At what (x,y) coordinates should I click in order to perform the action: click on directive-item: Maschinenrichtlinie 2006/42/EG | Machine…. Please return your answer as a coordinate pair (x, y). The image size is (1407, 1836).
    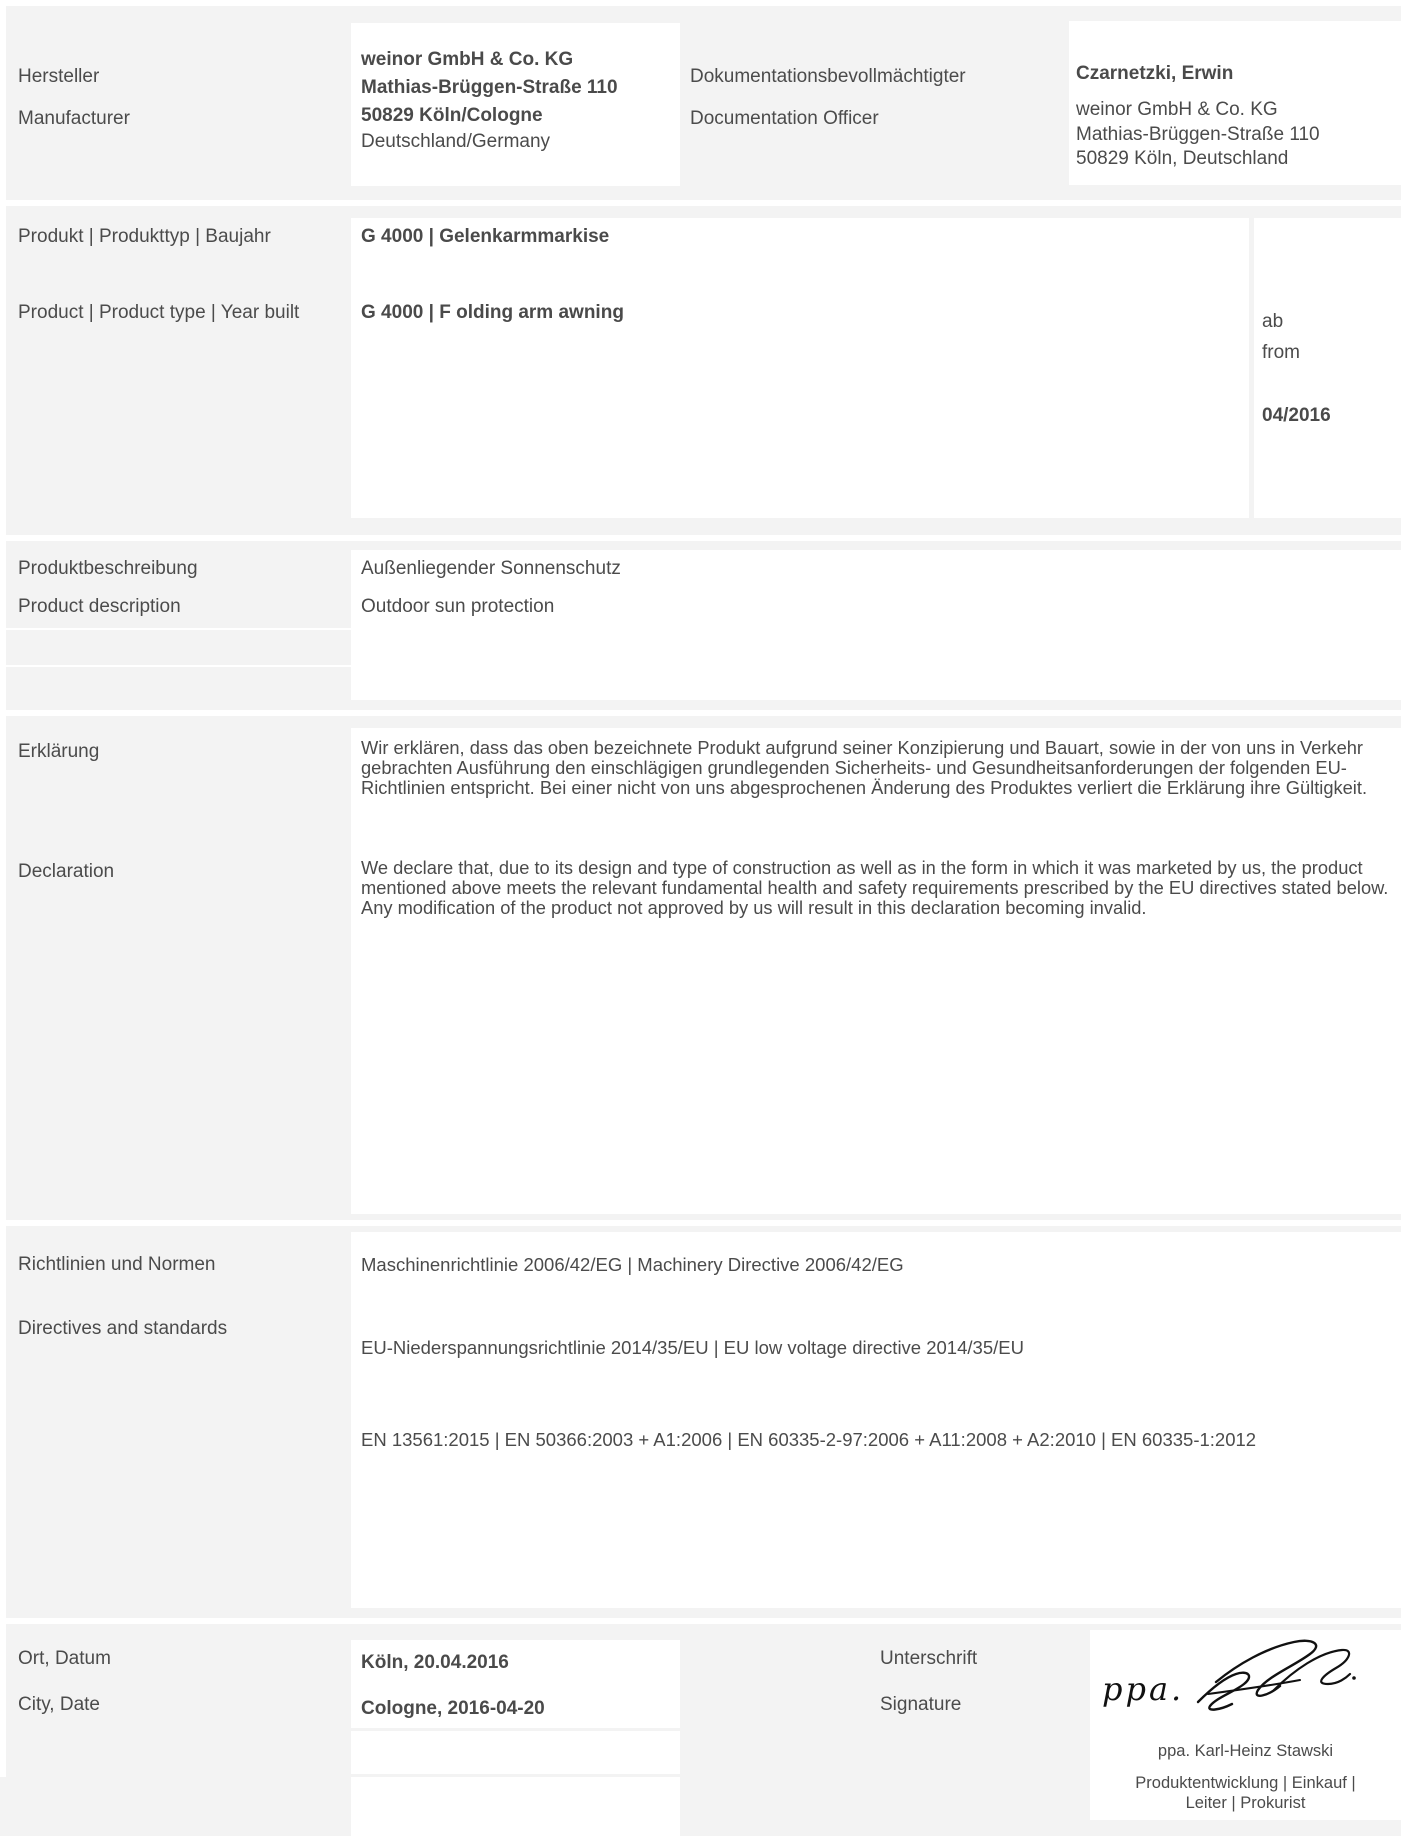
    Looking at the image, I should click on (632, 1264).